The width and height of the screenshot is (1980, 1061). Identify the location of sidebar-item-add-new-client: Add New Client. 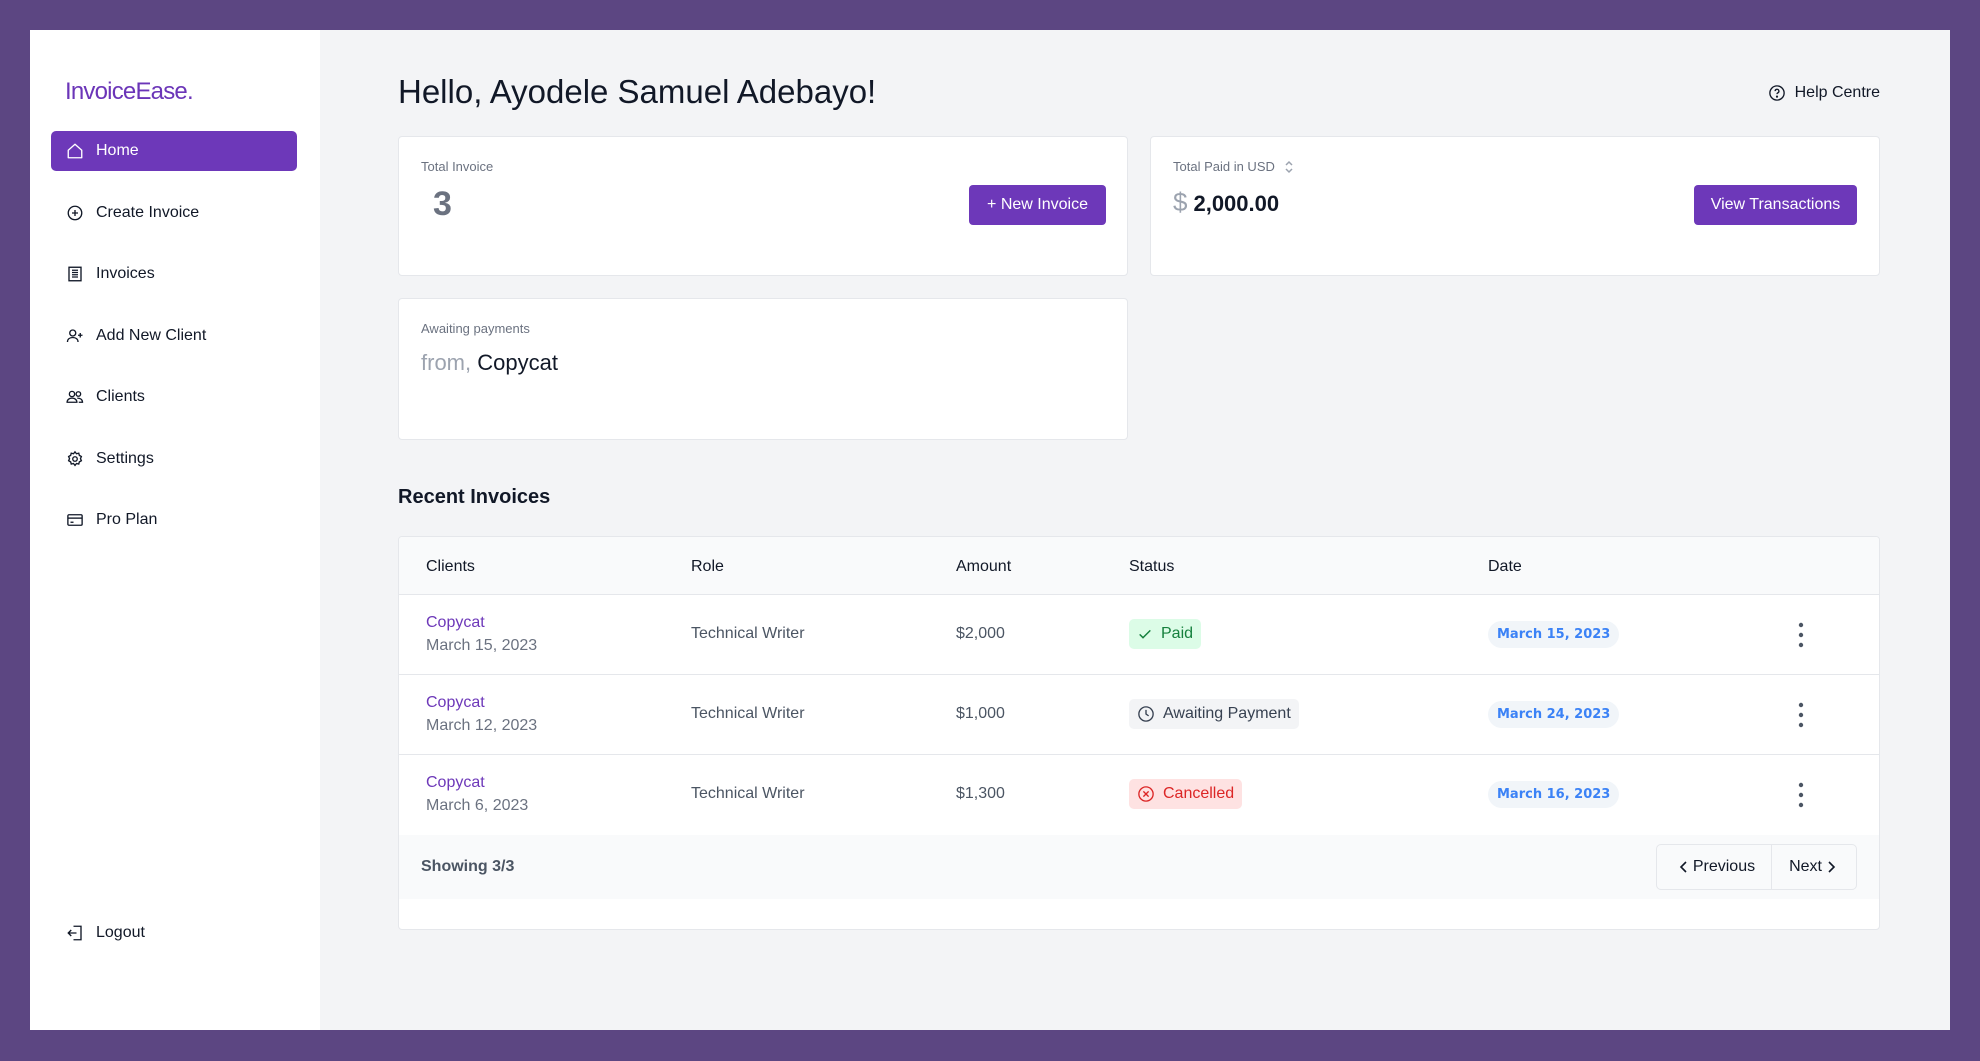
(174, 336).